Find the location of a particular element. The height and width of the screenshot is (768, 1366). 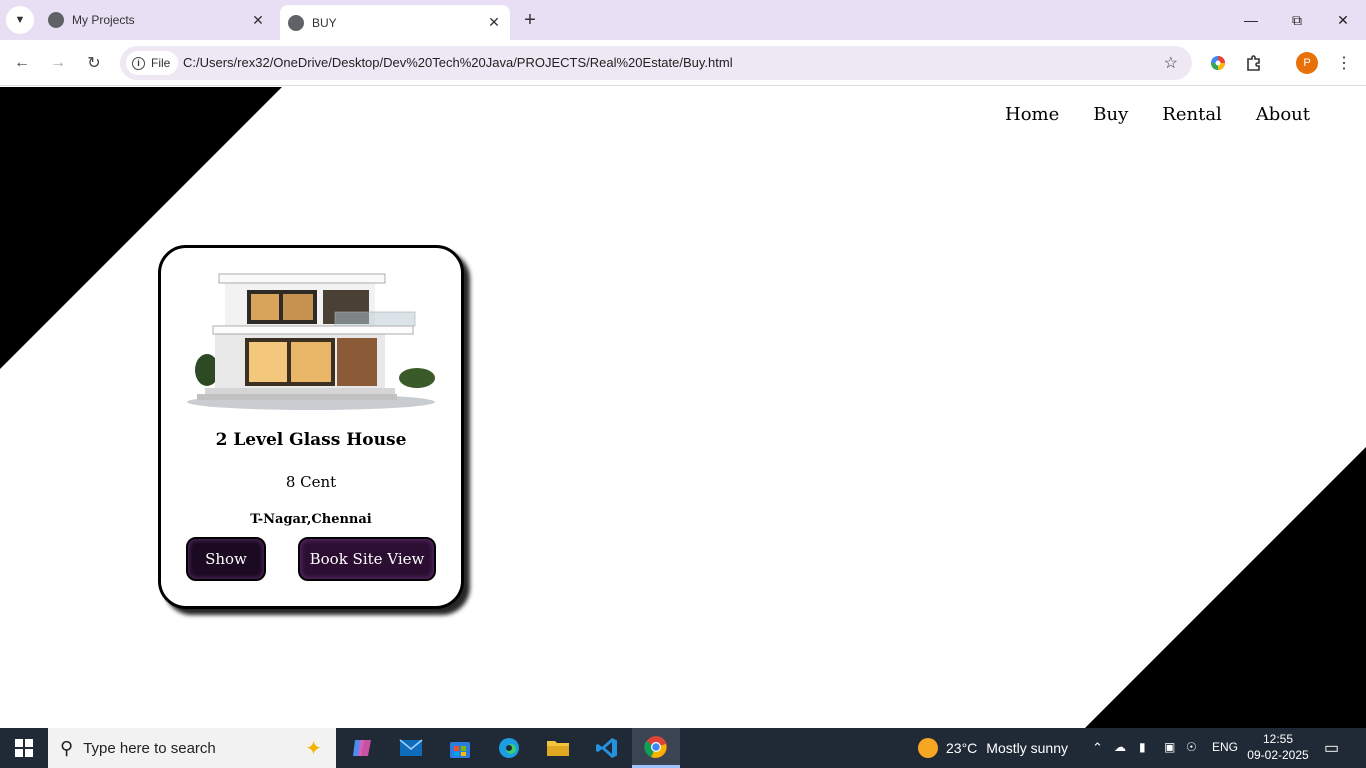

chevron-down-icon: ▼ is located at coordinates (20, 20).